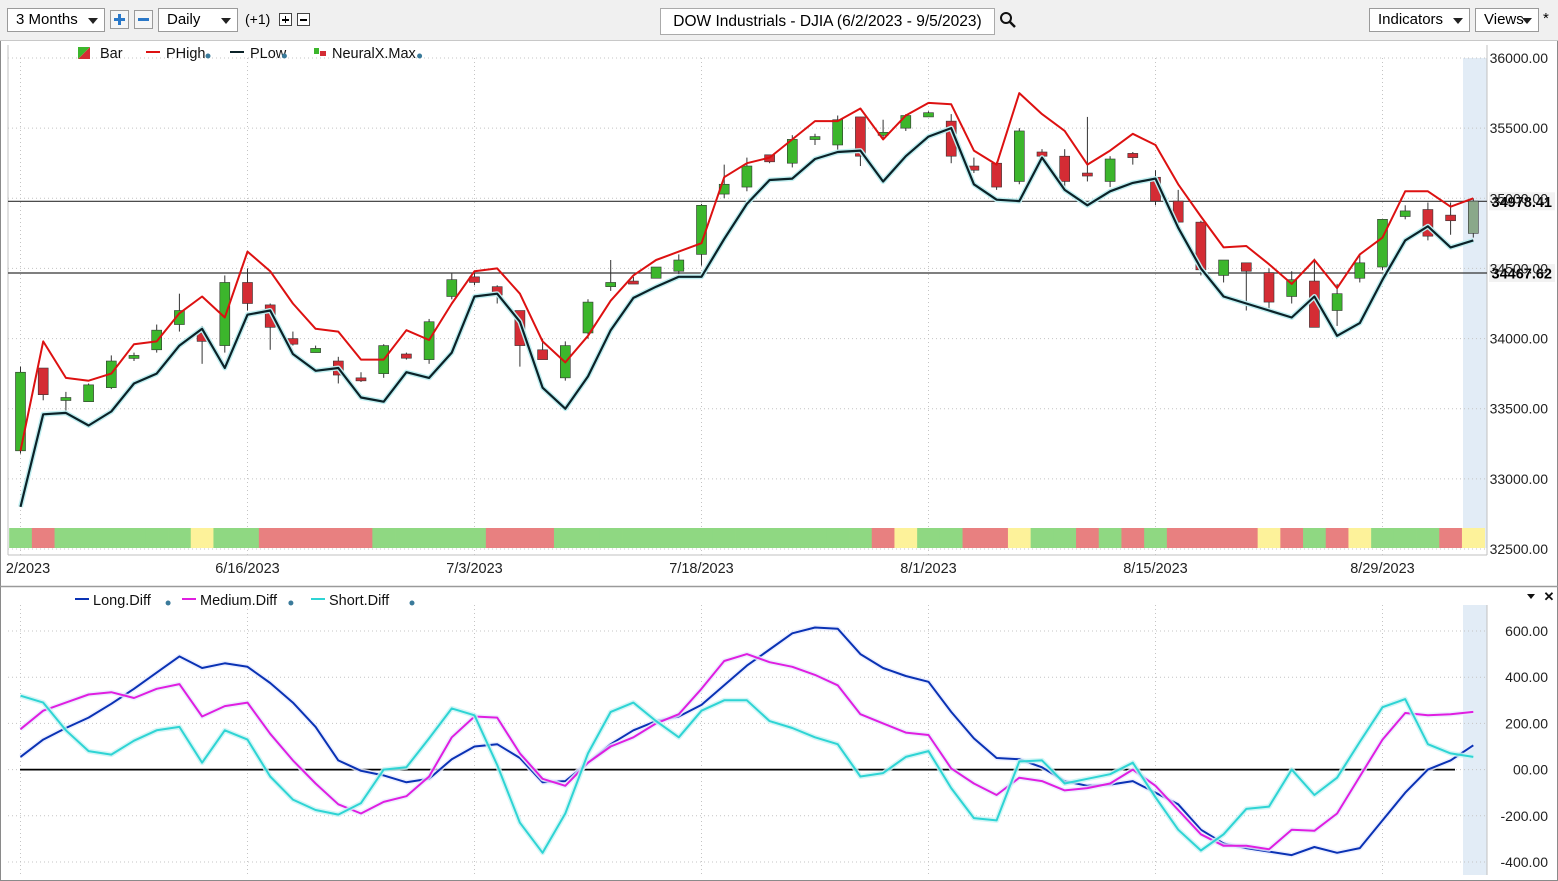  What do you see at coordinates (1008, 20) in the screenshot?
I see `search-icon` at bounding box center [1008, 20].